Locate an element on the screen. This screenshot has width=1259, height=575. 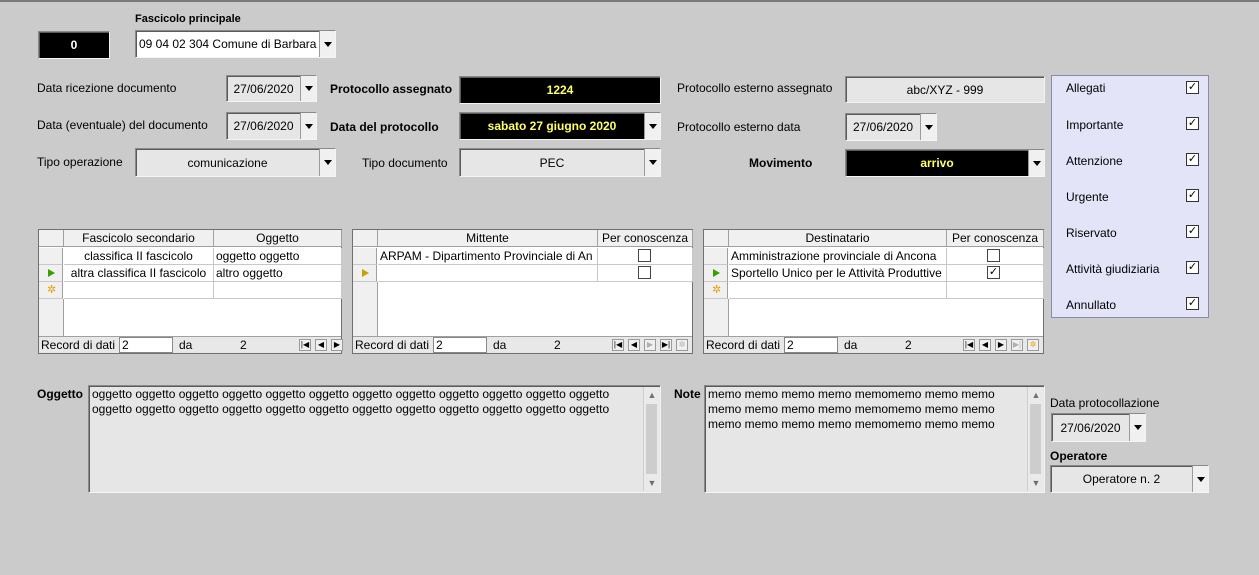
flag-checkbox-annullato: ✓ is located at coordinates (1192, 303).